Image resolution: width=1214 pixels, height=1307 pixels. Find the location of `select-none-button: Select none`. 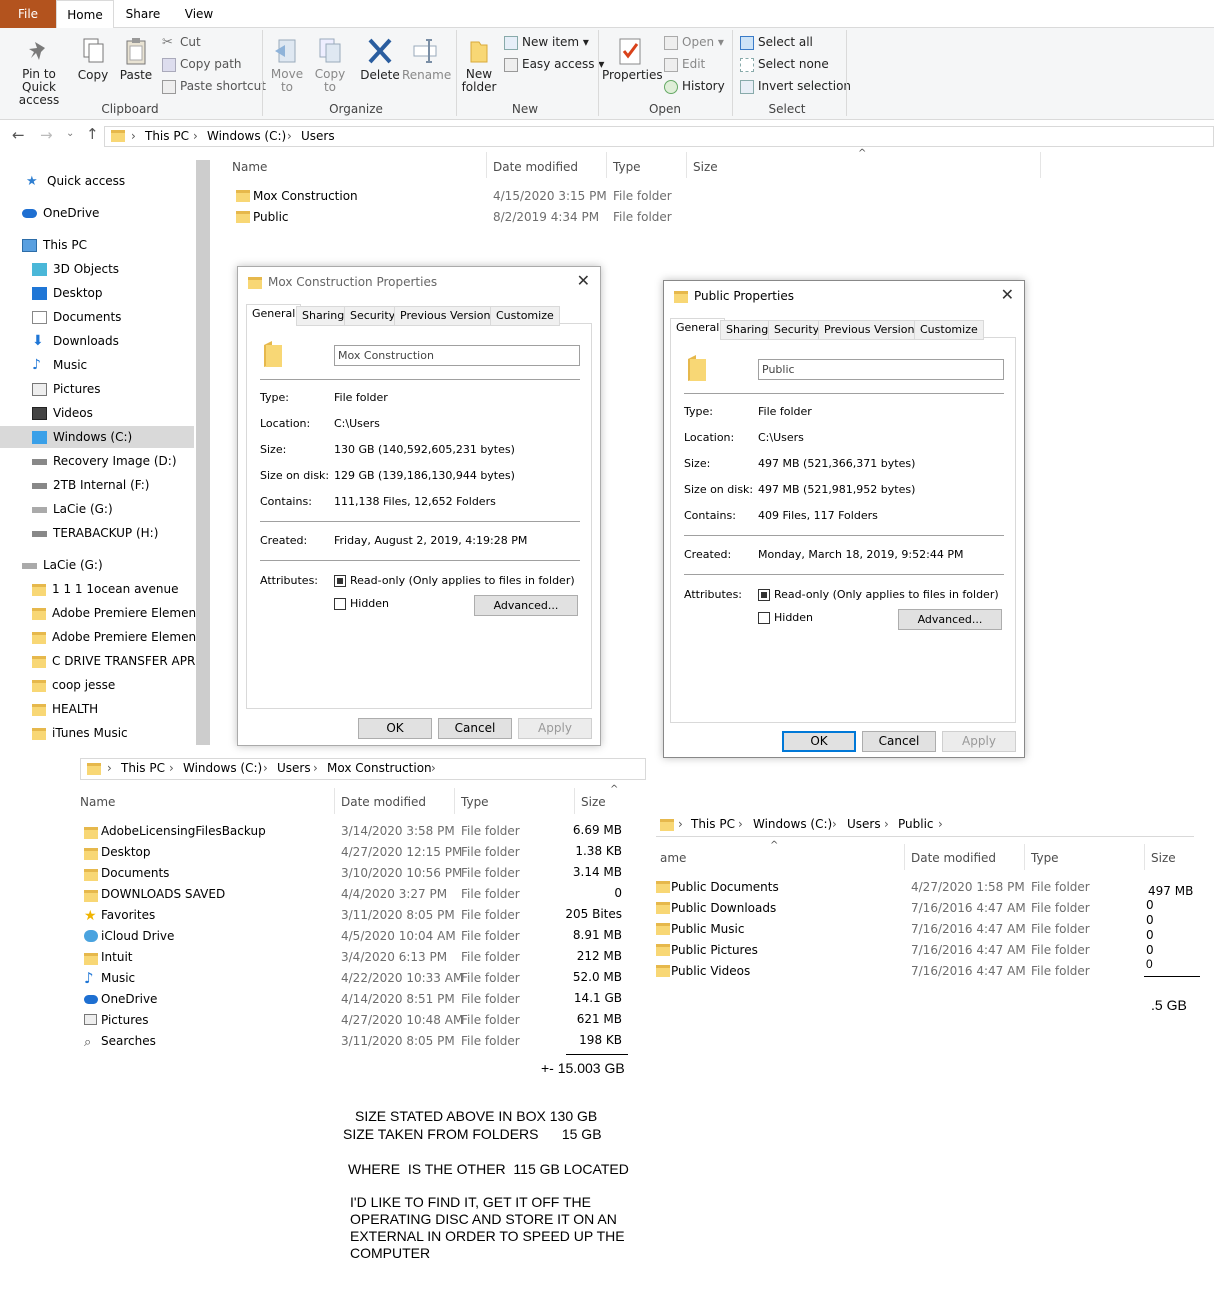

select-none-button: Select none is located at coordinates (784, 64).